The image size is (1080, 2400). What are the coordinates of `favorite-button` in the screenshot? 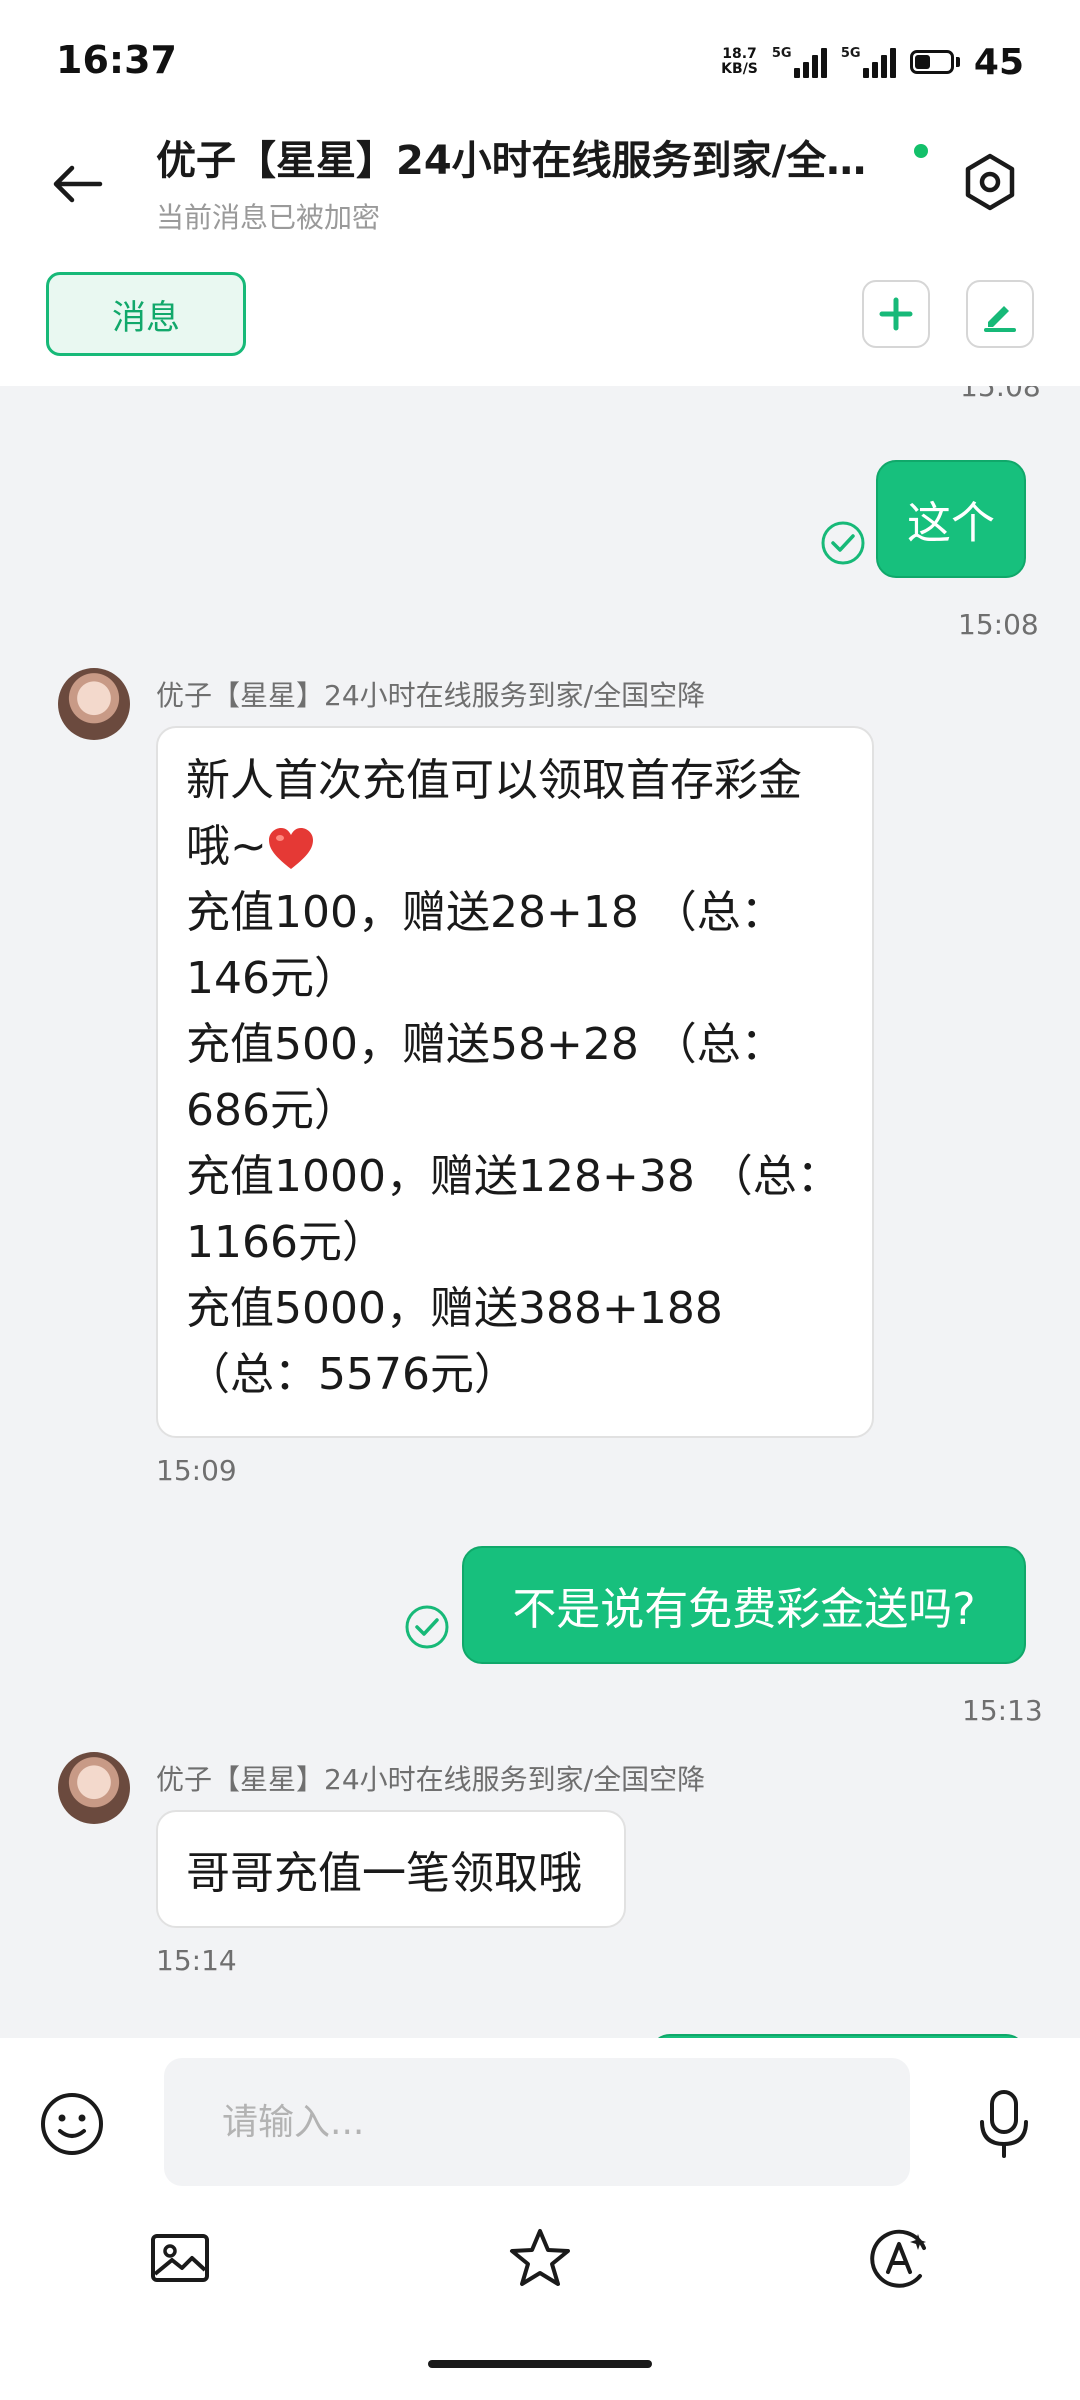 It's located at (540, 2258).